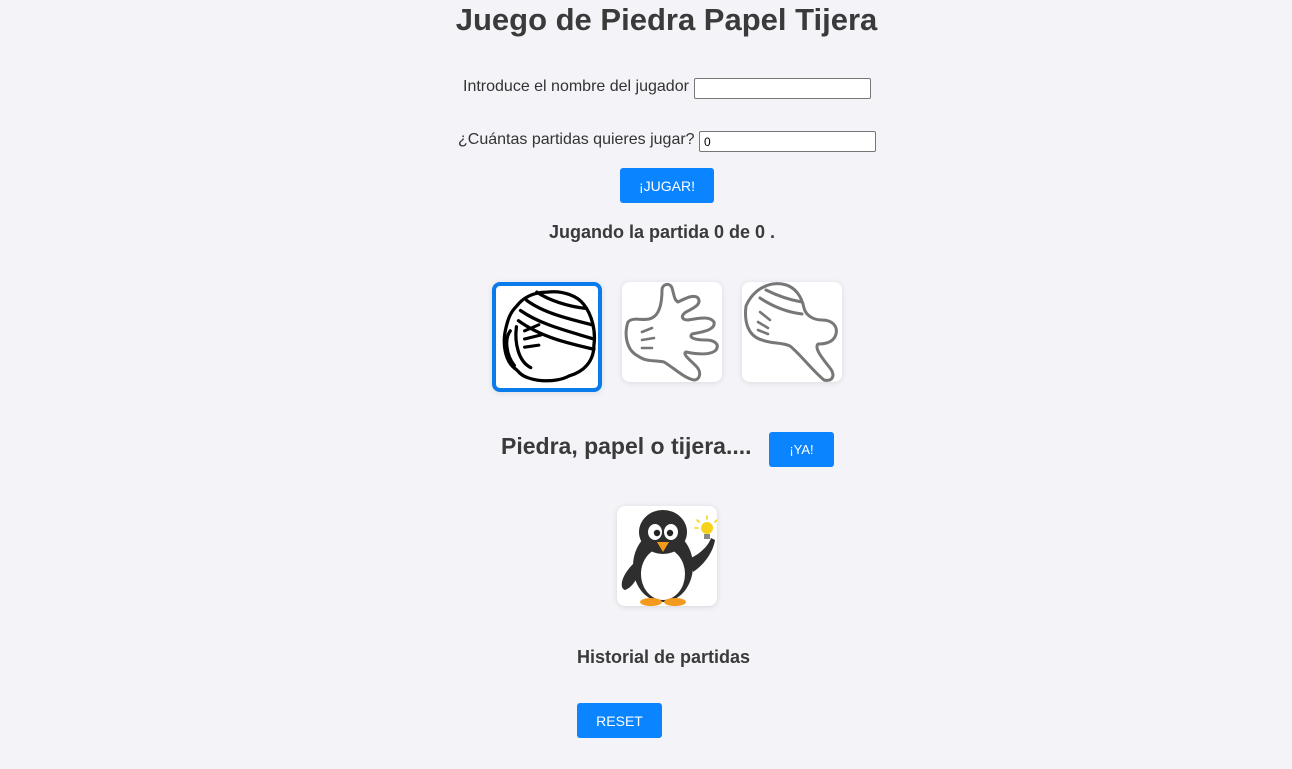 This screenshot has width=1292, height=769. Describe the element at coordinates (667, 185) in the screenshot. I see `play-button: ¡JUGAR!` at that location.